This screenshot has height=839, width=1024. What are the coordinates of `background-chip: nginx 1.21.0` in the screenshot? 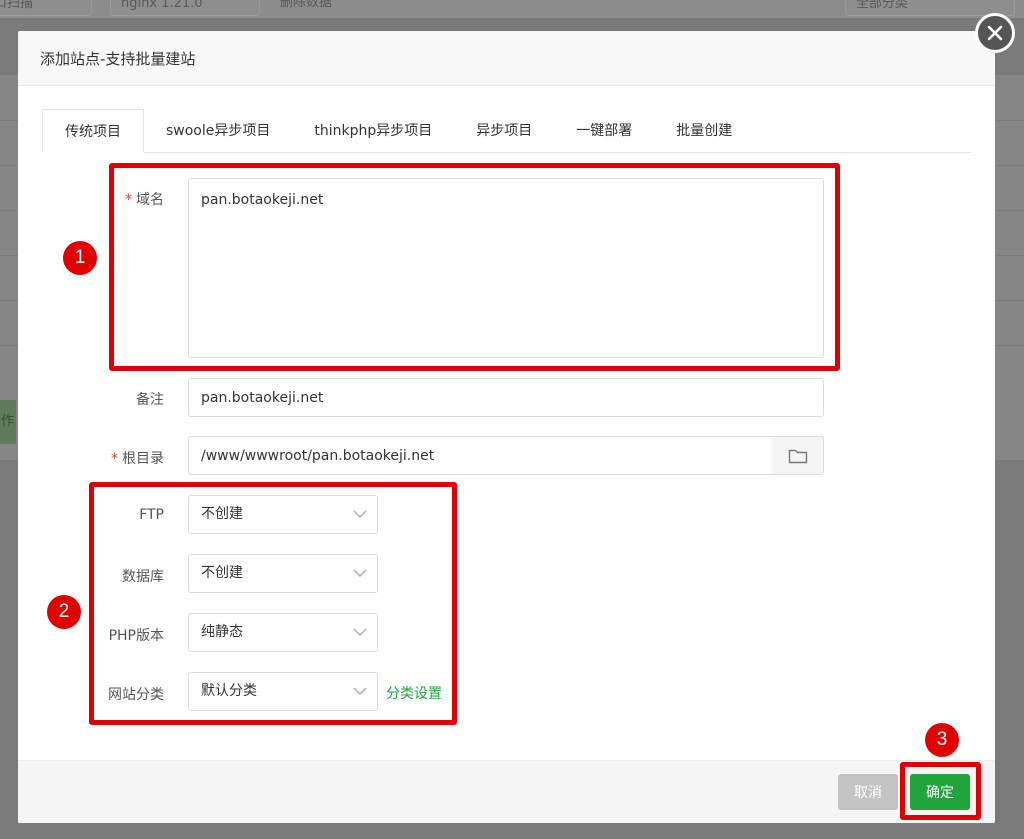 It's located at (185, 8).